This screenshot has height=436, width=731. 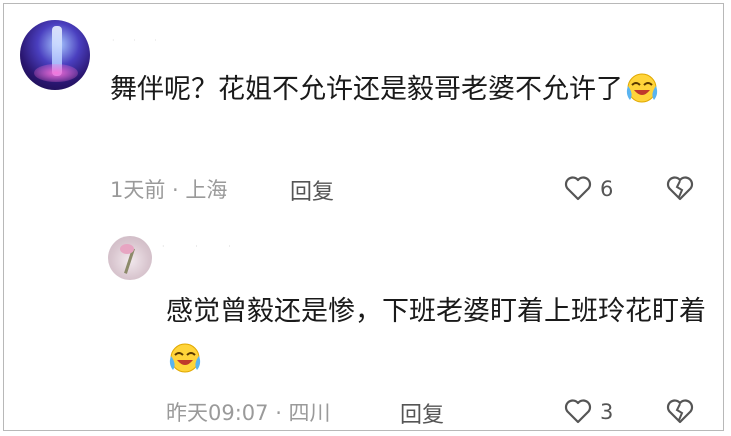 What do you see at coordinates (607, 412) in the screenshot?
I see `like-count: 3` at bounding box center [607, 412].